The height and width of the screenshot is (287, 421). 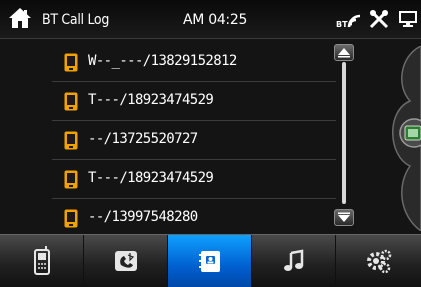 I want to click on tab-music, so click(x=294, y=261).